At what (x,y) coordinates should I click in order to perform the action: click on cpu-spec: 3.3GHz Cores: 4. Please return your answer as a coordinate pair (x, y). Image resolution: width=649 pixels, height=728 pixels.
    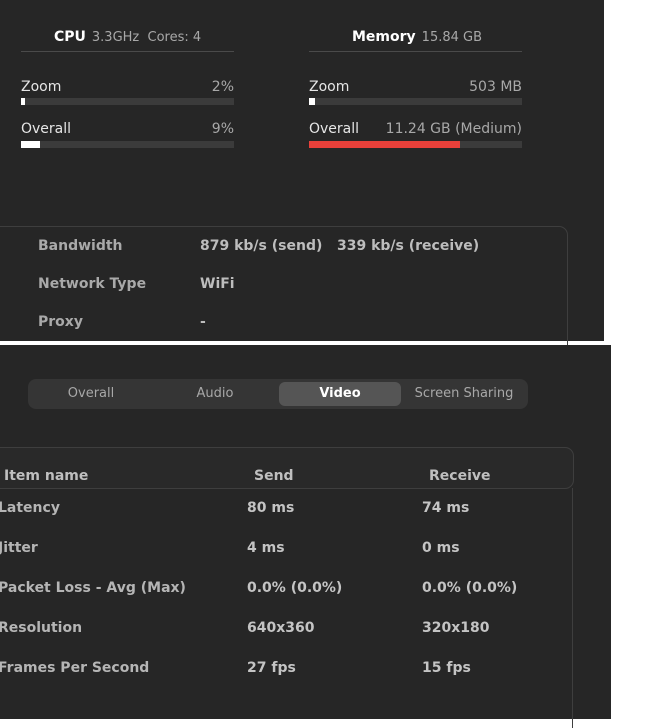
    Looking at the image, I should click on (146, 37).